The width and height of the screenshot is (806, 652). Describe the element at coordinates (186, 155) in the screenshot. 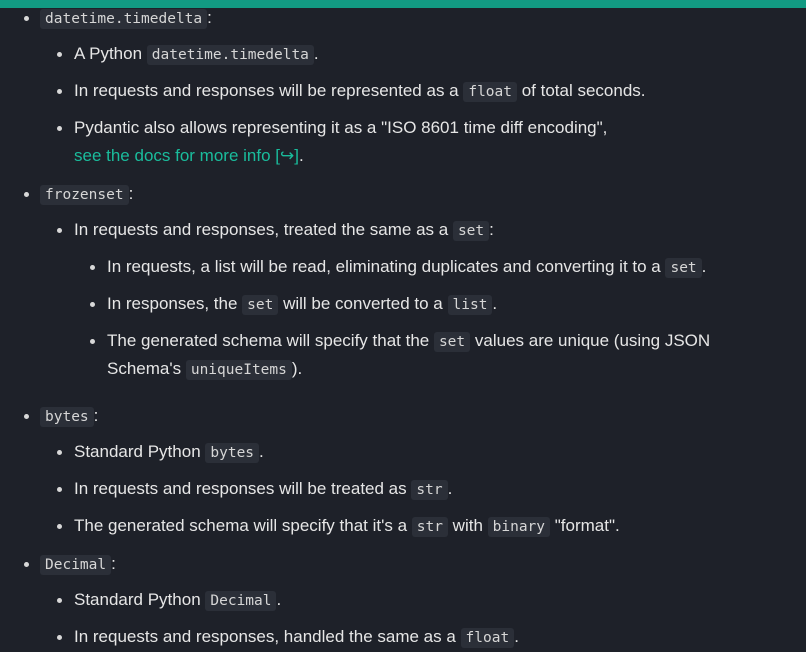

I see `docs-link: see the docs for more info [↪]` at that location.